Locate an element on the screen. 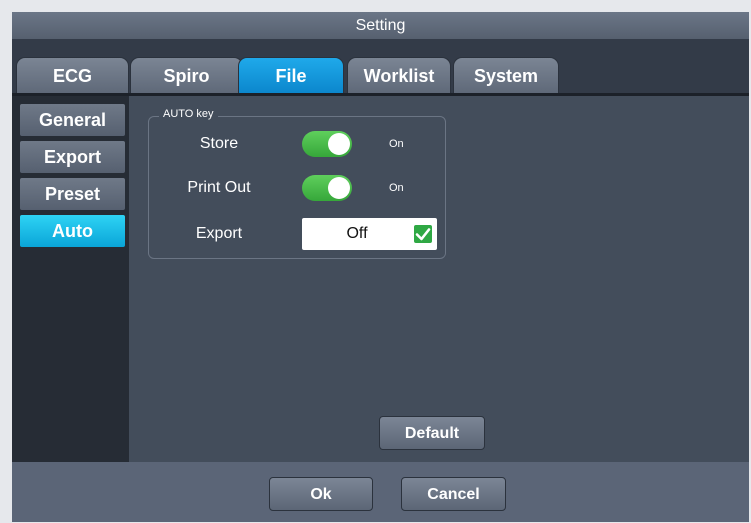 Image resolution: width=751 pixels, height=523 pixels. export-select: Off is located at coordinates (369, 234).